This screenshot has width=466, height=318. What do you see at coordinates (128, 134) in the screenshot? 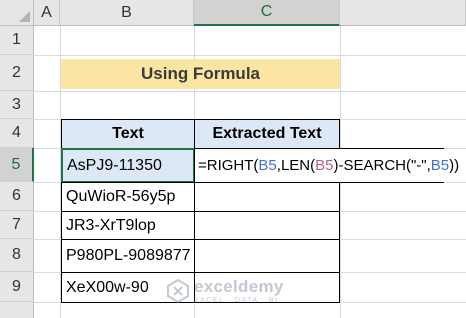
I see `table-header-text: Text` at bounding box center [128, 134].